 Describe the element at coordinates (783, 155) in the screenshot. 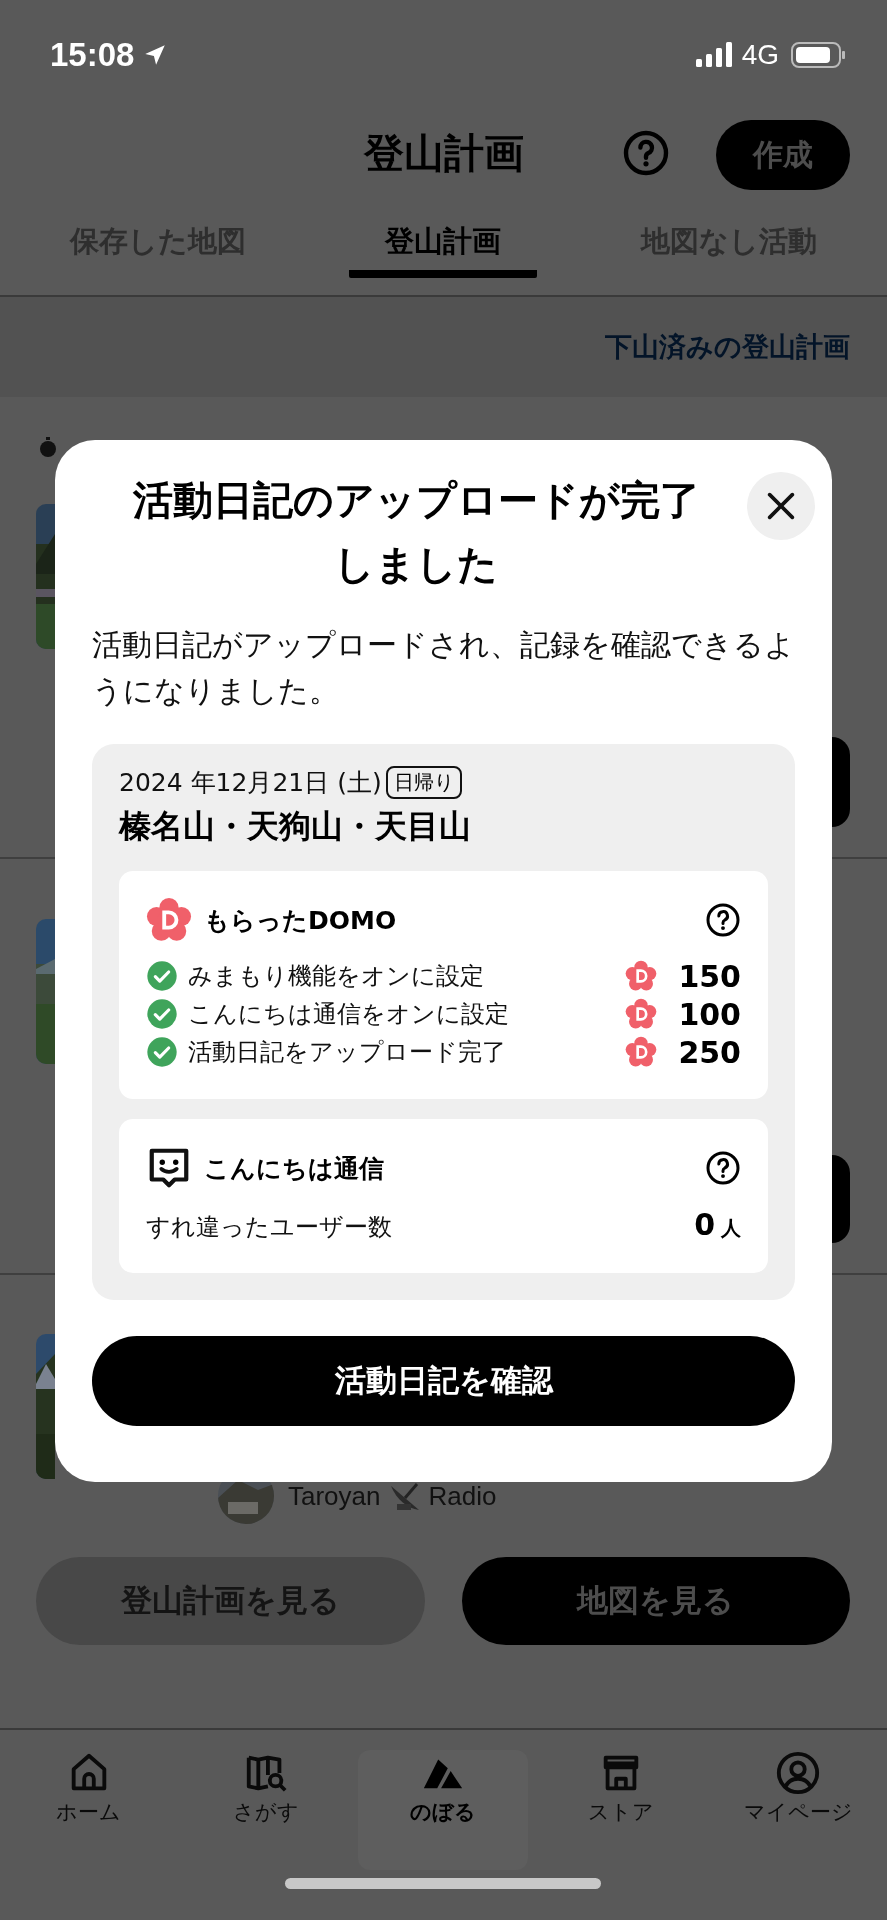

I see `create-button: 作成` at that location.